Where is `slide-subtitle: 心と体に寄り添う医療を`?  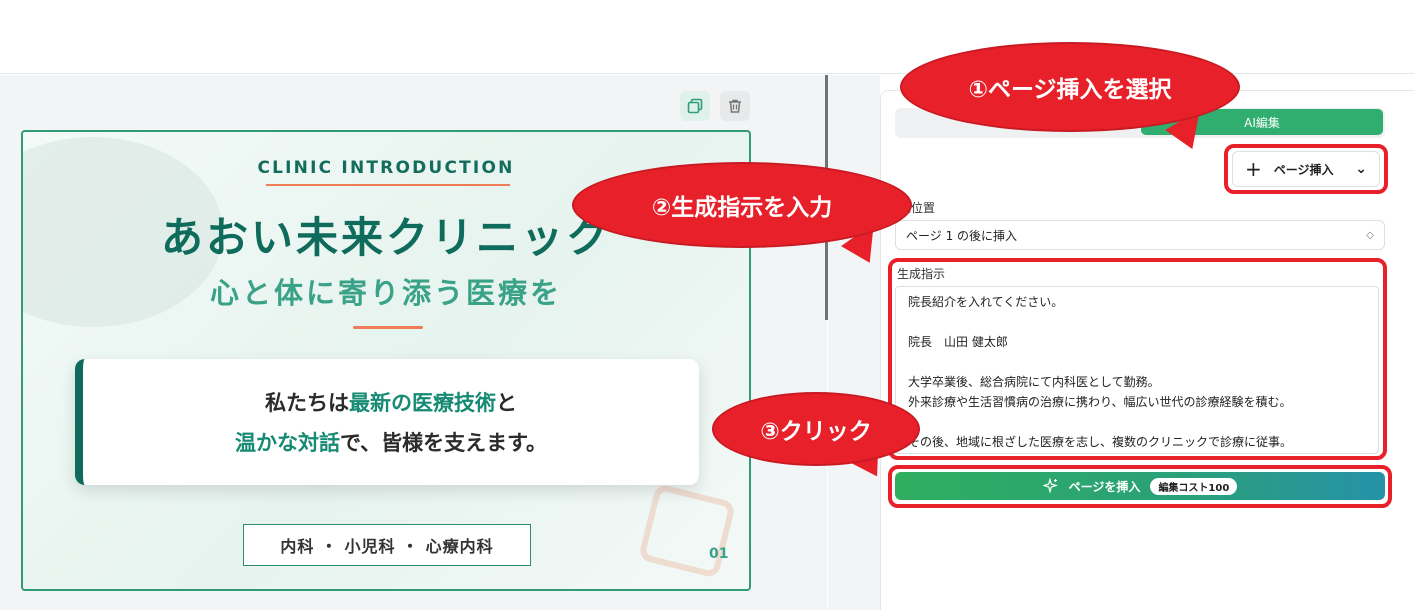
slide-subtitle: 心と体に寄り添う医療を is located at coordinates (385, 293).